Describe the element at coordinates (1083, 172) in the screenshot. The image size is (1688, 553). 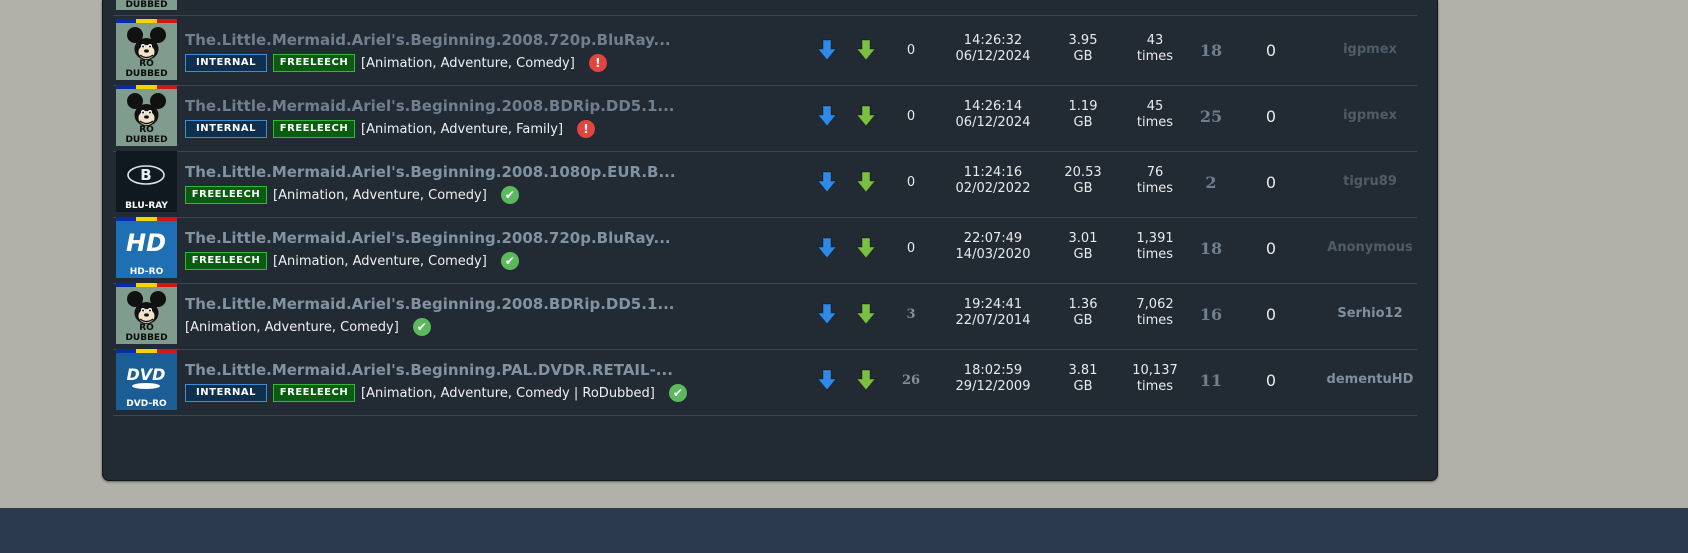
I see `size-value: 20.53` at that location.